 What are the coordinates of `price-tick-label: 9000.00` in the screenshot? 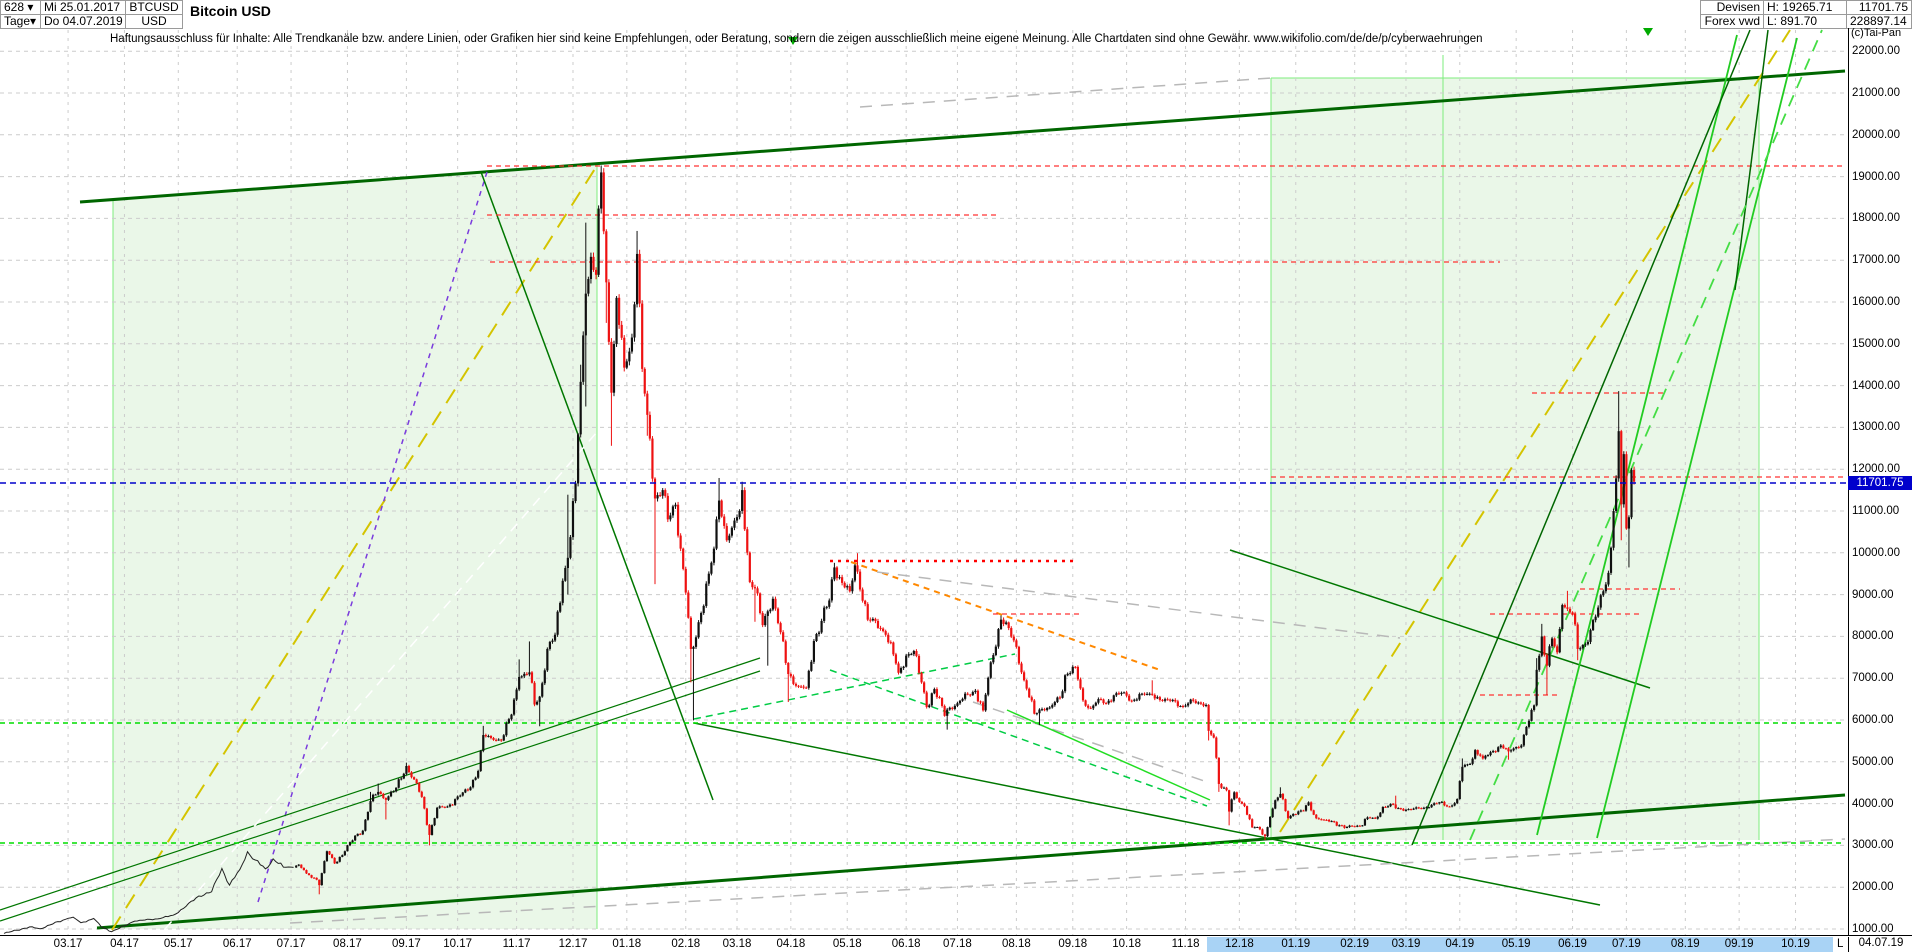 It's located at (1873, 594).